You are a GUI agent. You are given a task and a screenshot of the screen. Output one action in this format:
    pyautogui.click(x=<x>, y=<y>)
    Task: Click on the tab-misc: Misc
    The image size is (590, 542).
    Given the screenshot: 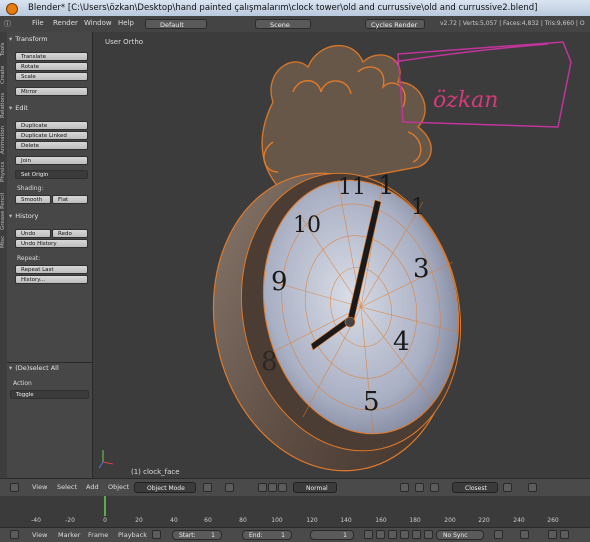 What is the action you would take?
    pyautogui.click(x=3, y=241)
    